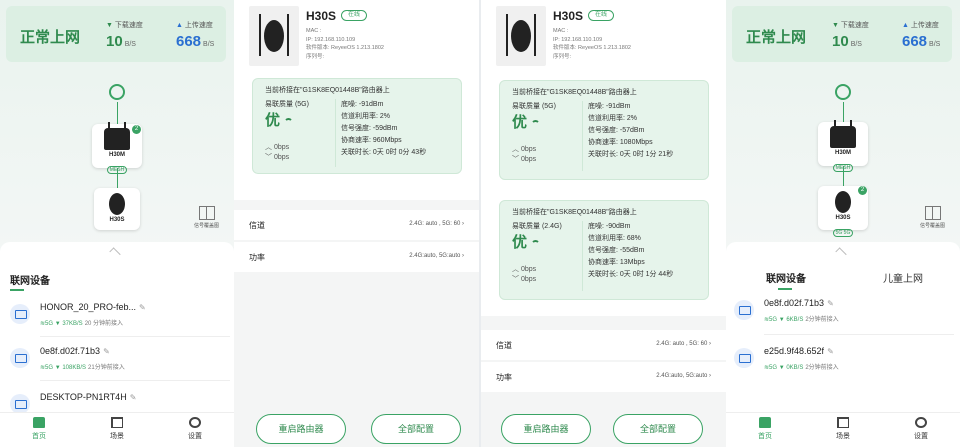 The height and width of the screenshot is (447, 960). I want to click on tab-child-internet: 儿童上网, so click(903, 277).